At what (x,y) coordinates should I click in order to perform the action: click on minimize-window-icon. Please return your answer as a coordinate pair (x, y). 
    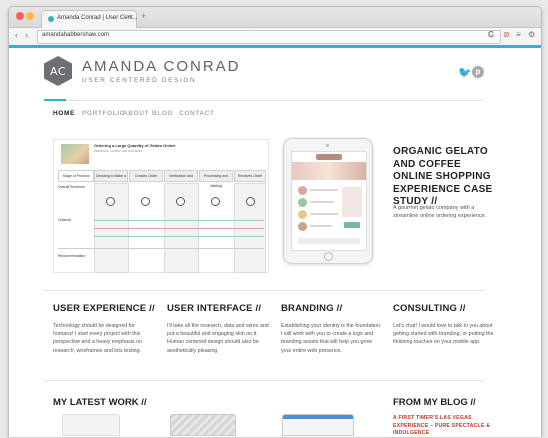
    Looking at the image, I should click on (30, 16).